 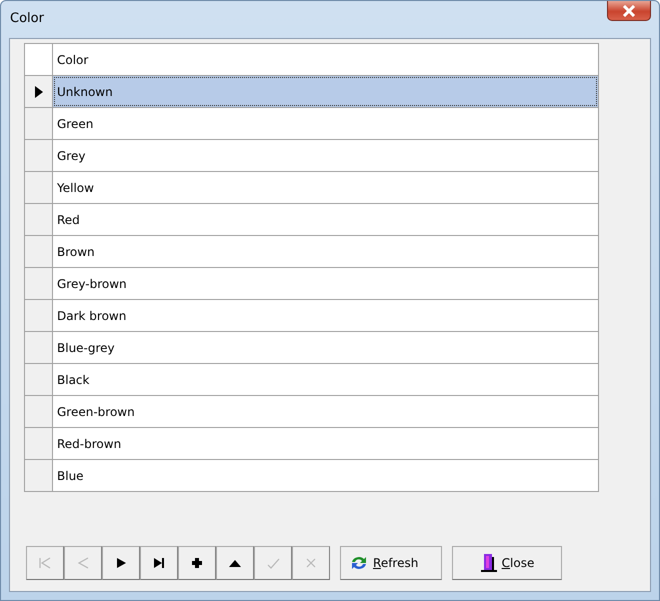 I want to click on close-button: Close, so click(x=507, y=563).